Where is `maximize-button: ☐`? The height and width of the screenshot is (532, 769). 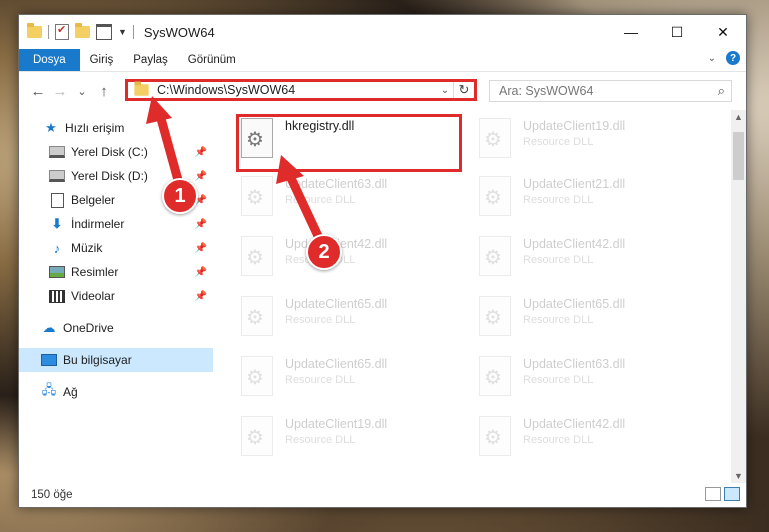 maximize-button: ☐ is located at coordinates (677, 32).